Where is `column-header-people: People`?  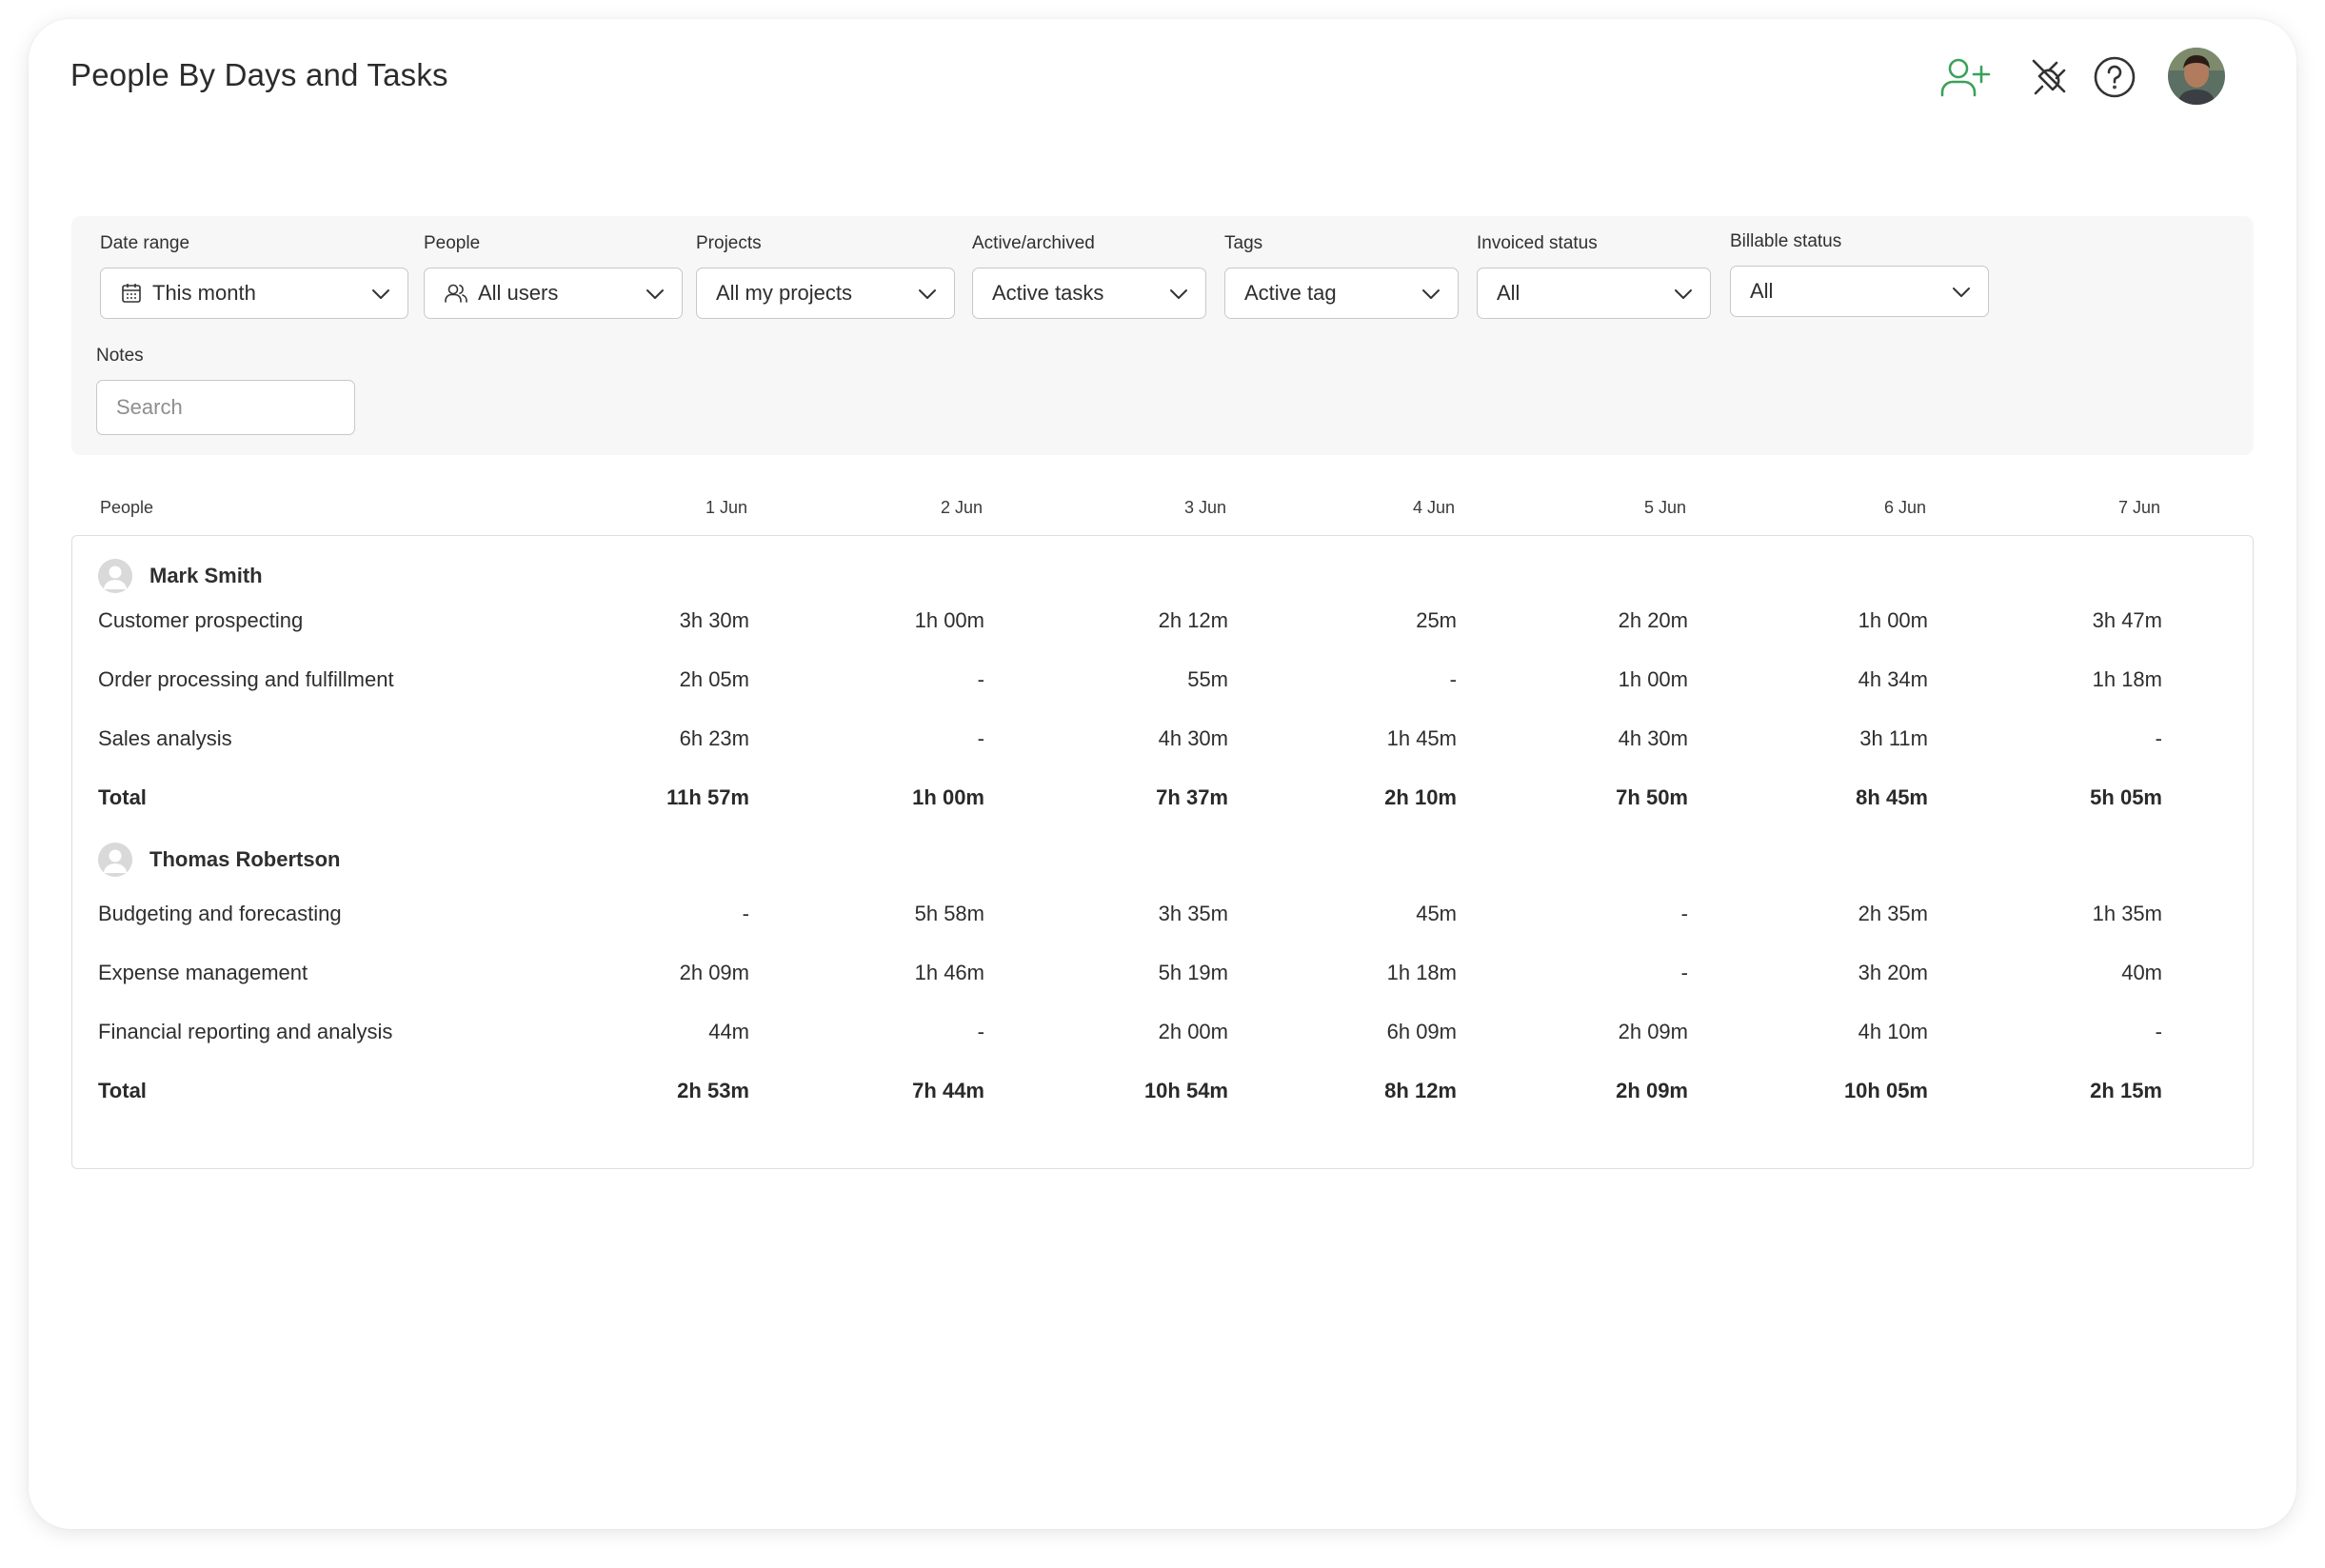
column-header-people: People is located at coordinates (127, 508).